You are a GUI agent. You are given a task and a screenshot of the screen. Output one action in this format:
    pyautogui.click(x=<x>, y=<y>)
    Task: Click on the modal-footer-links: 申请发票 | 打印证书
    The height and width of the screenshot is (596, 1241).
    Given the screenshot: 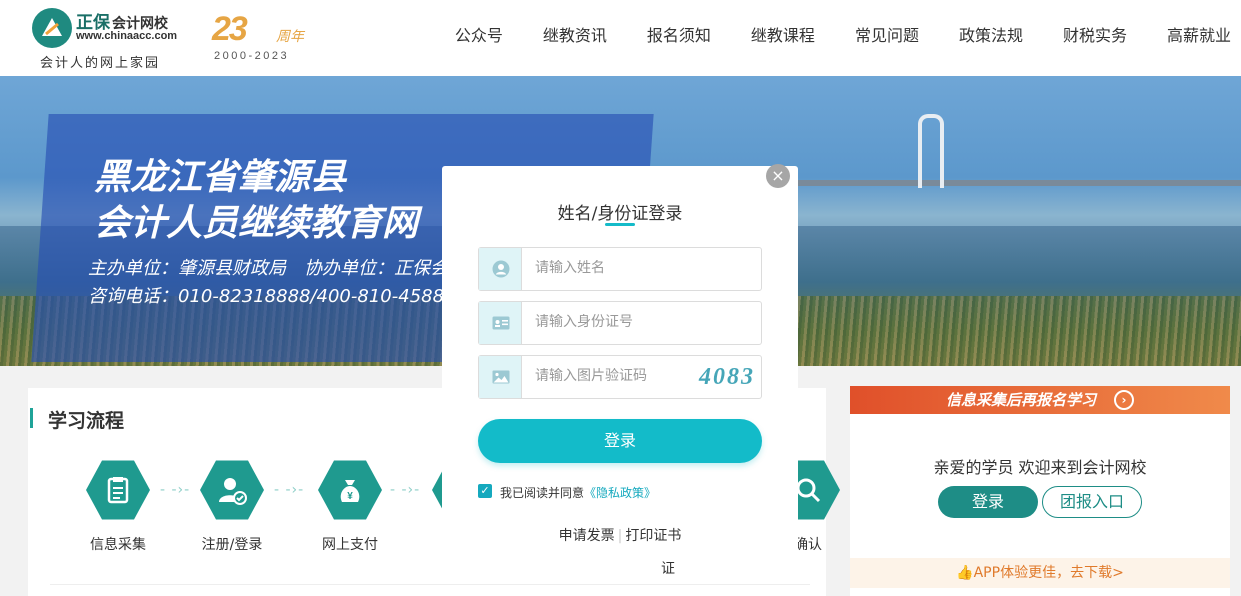 What is the action you would take?
    pyautogui.click(x=620, y=535)
    